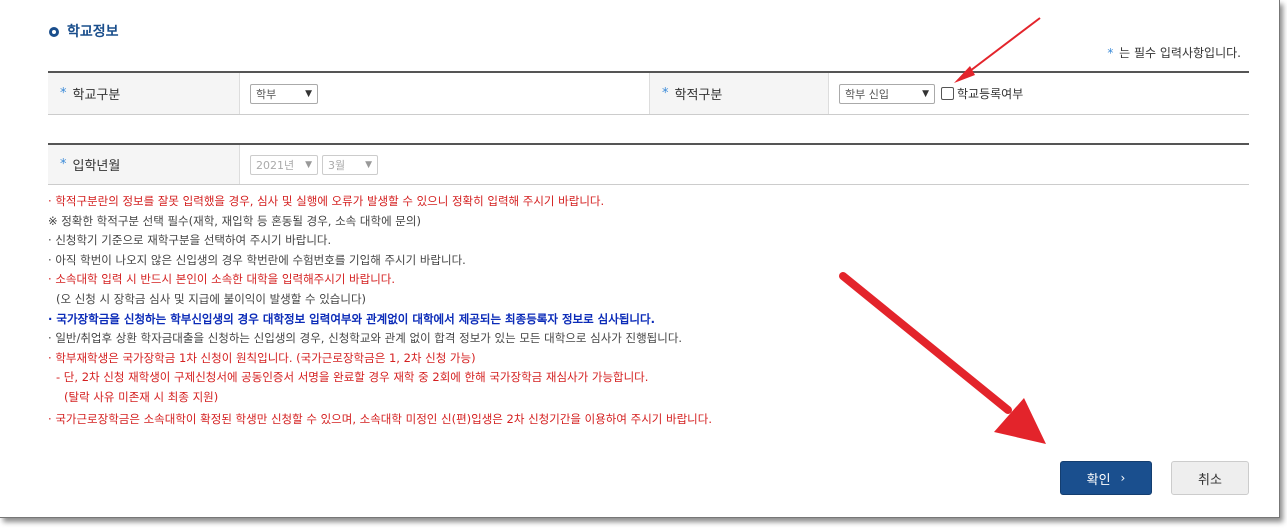 Image resolution: width=1287 pixels, height=528 pixels. I want to click on school-registration-label: 학교등록여부, so click(990, 94).